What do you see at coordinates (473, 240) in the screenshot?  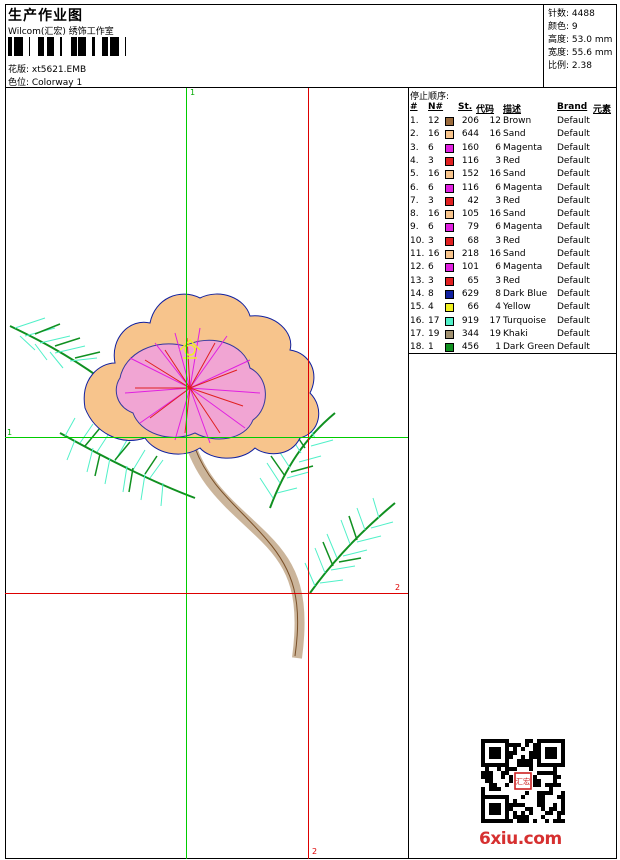 I see `cell-st: 68` at bounding box center [473, 240].